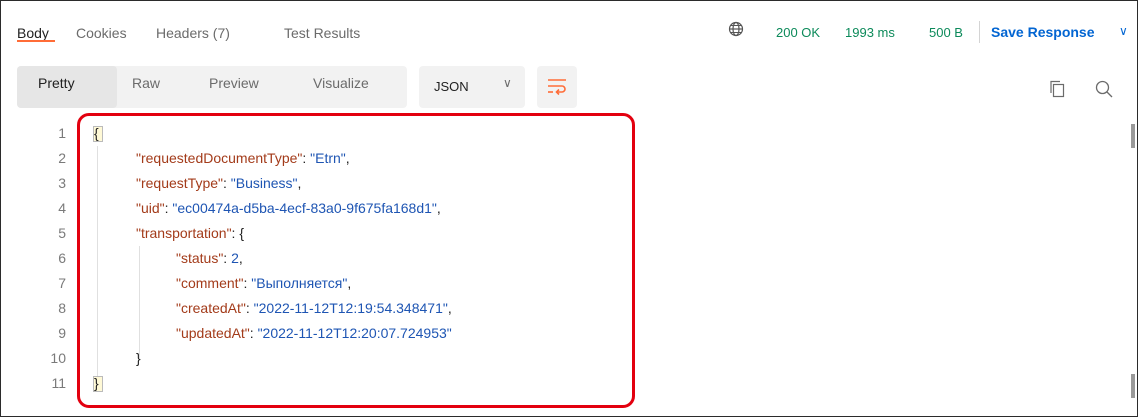 The height and width of the screenshot is (417, 1138). Describe the element at coordinates (946, 32) in the screenshot. I see `response-size: 500 B` at that location.